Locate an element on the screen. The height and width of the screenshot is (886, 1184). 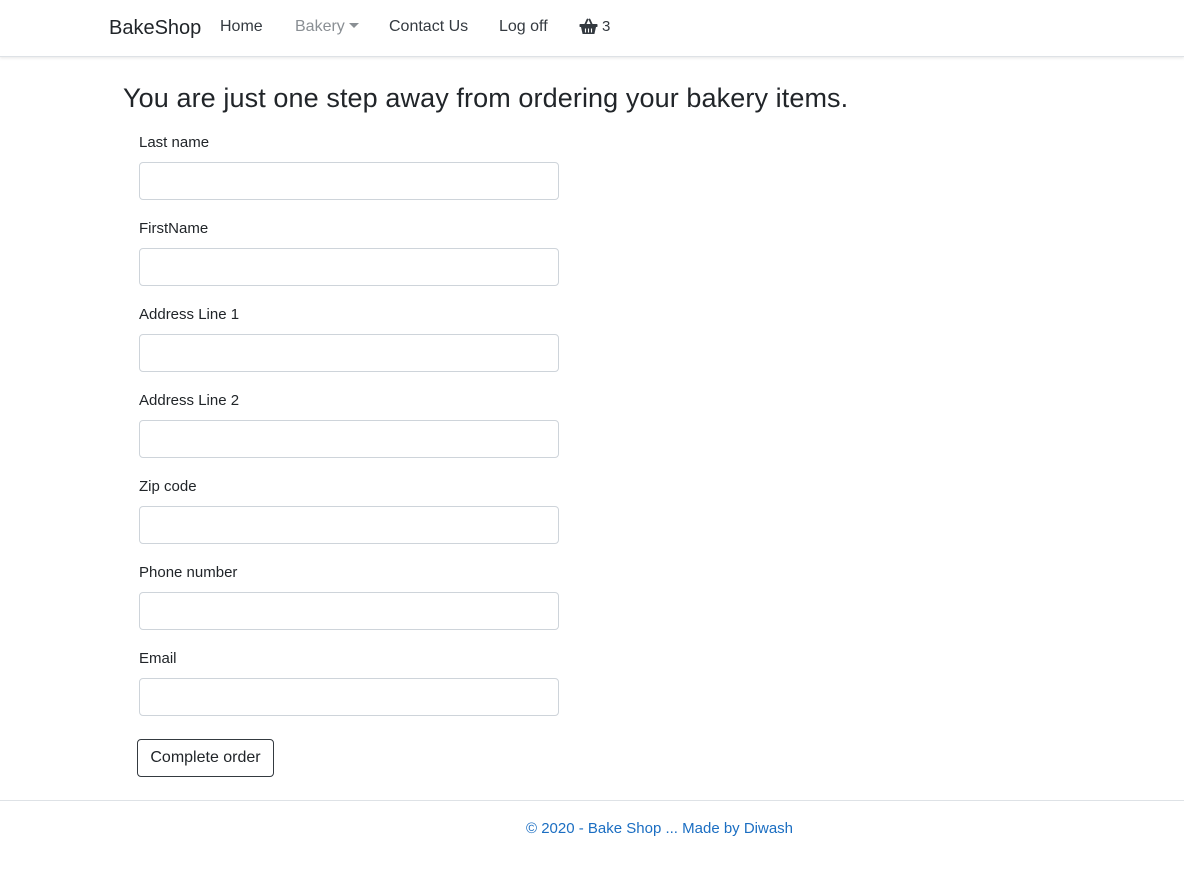
address-line-1-input is located at coordinates (349, 353).